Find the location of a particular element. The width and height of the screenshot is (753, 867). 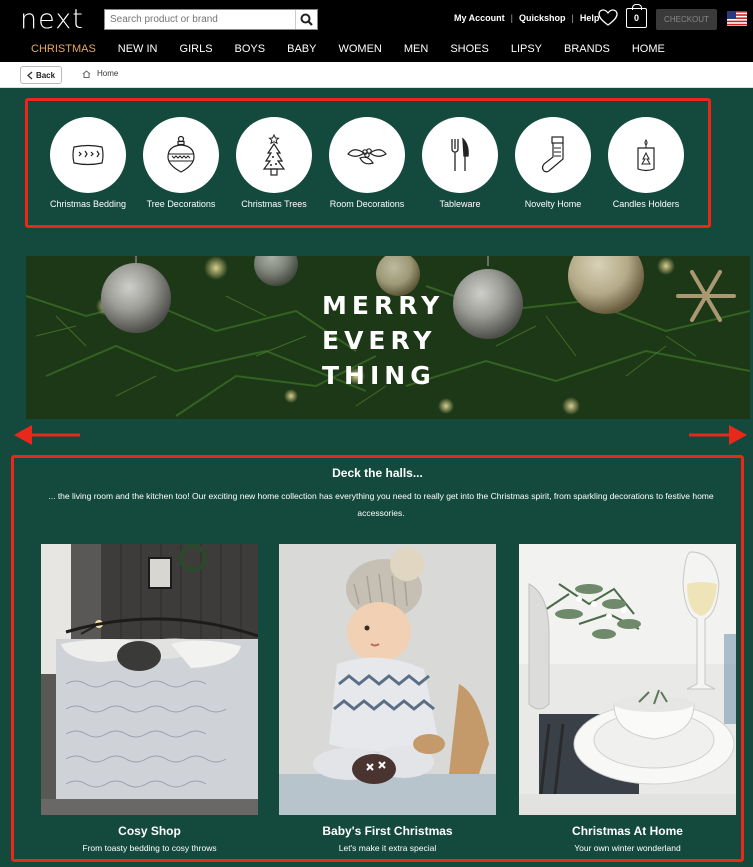

back-button: Back is located at coordinates (41, 75).